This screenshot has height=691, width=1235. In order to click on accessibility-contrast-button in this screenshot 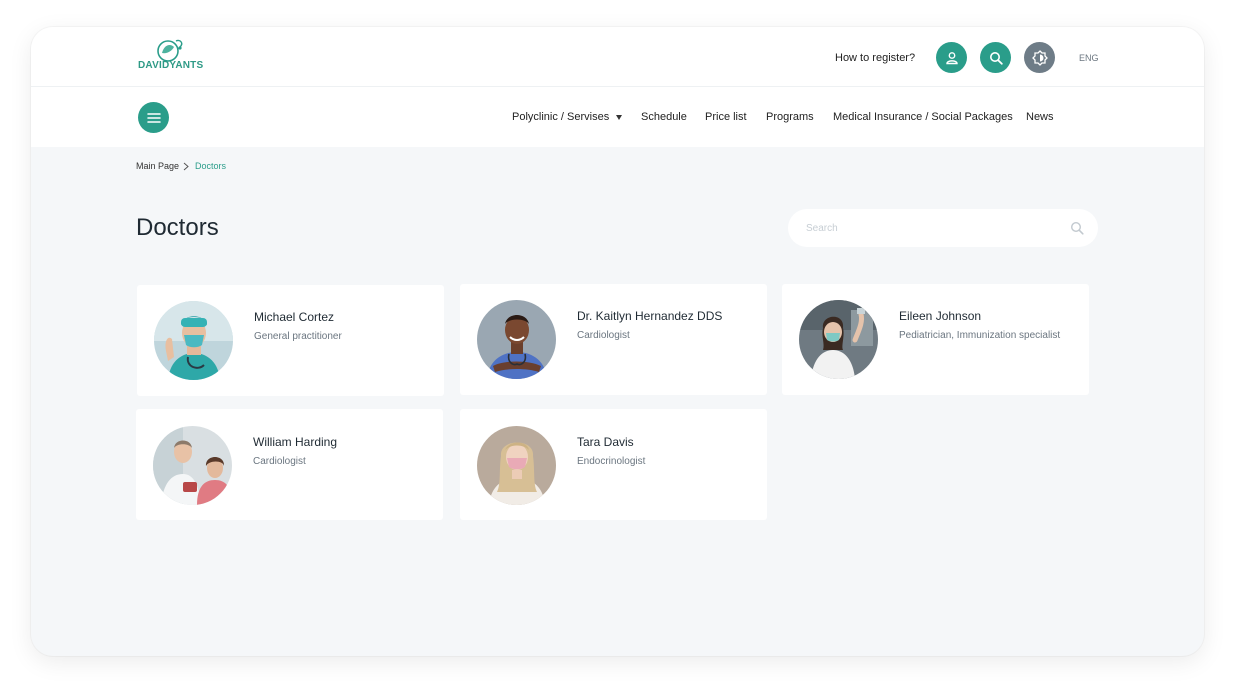, I will do `click(1039, 57)`.